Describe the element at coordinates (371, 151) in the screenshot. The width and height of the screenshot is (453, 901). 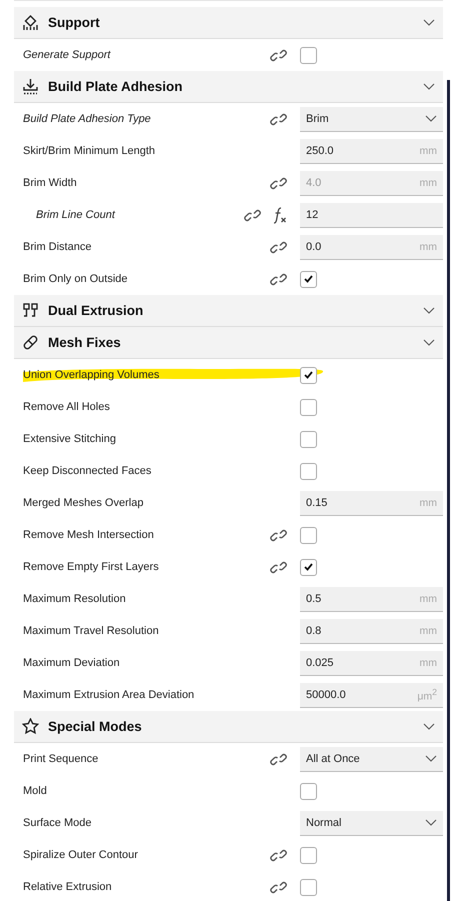
I see `number-field: 250.0 mm` at that location.